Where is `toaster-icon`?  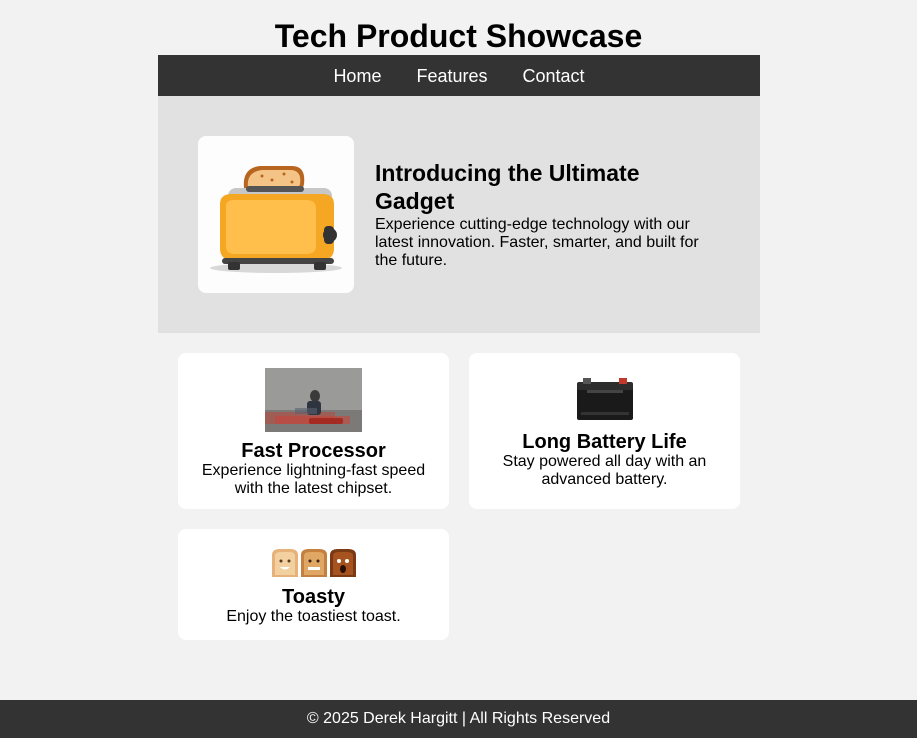 toaster-icon is located at coordinates (276, 219).